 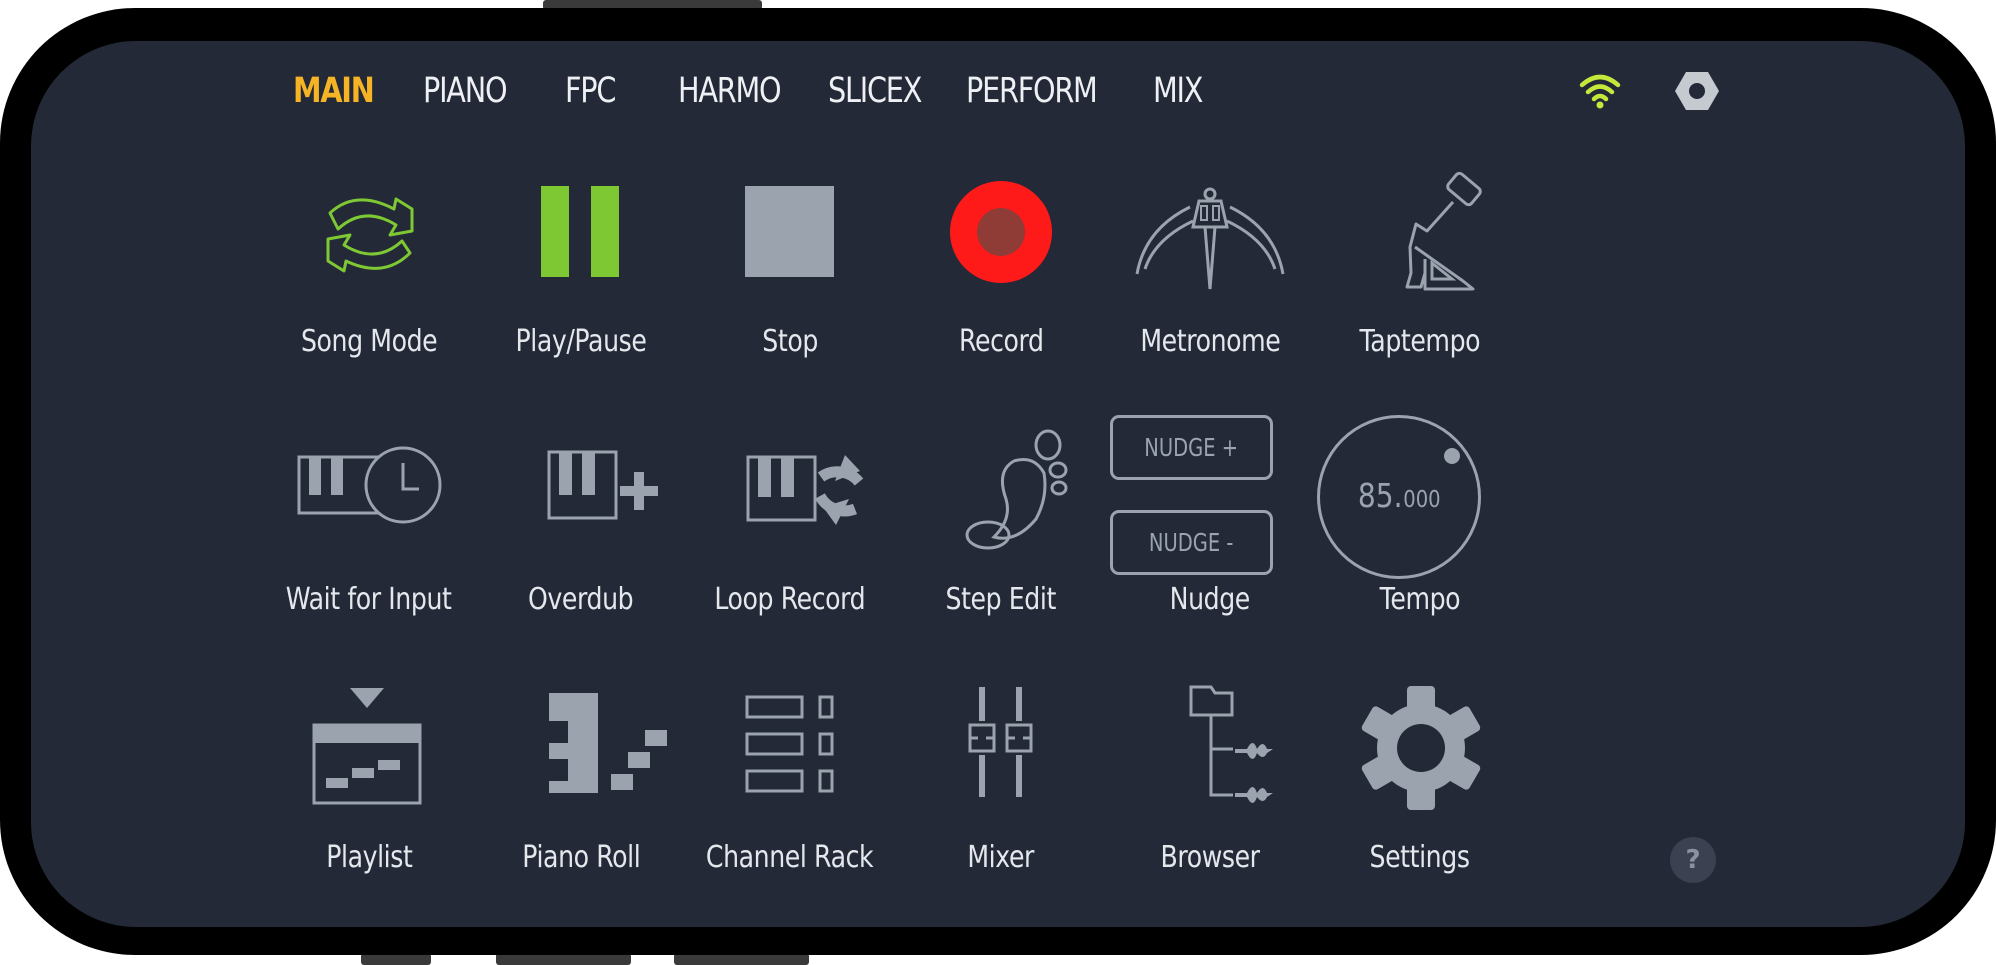 What do you see at coordinates (581, 806) in the screenshot?
I see `piano-roll-button: Piano Roll` at bounding box center [581, 806].